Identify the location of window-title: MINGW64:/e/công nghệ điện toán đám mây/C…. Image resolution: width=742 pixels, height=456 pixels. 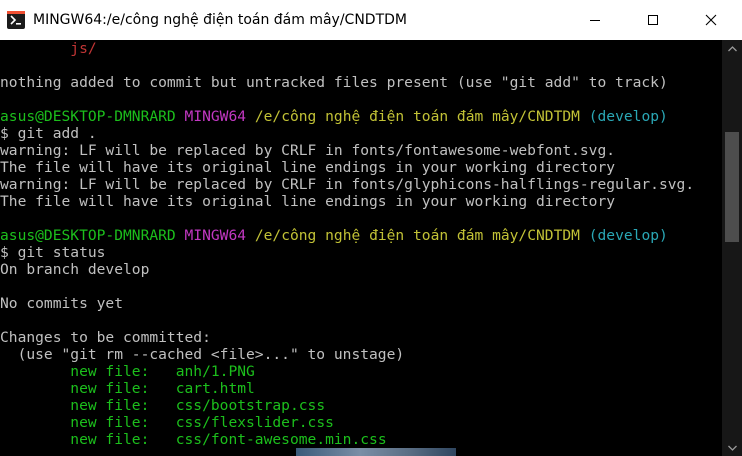
(220, 20).